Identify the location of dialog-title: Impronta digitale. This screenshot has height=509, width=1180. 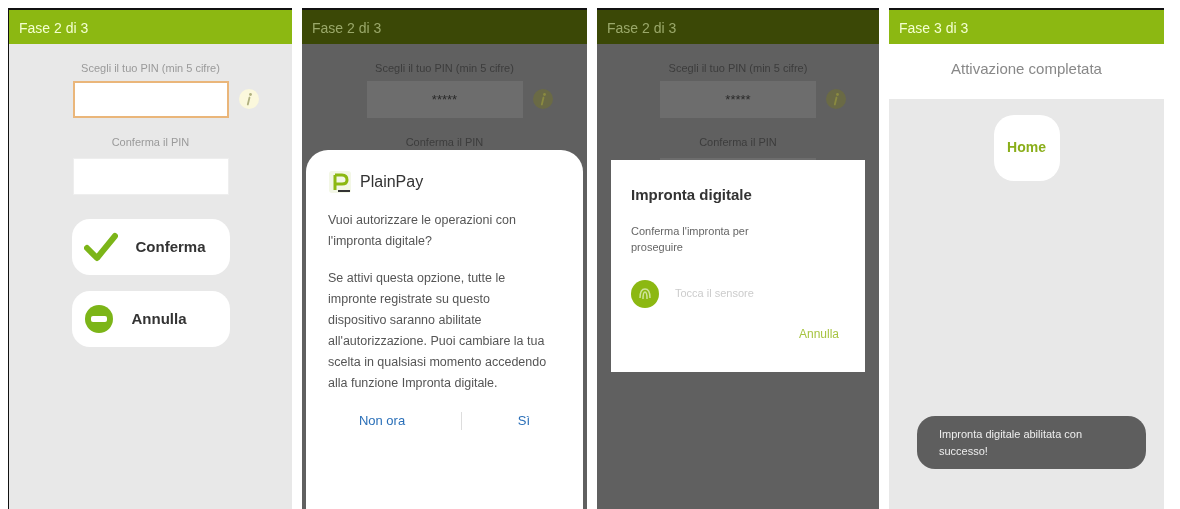
(692, 195).